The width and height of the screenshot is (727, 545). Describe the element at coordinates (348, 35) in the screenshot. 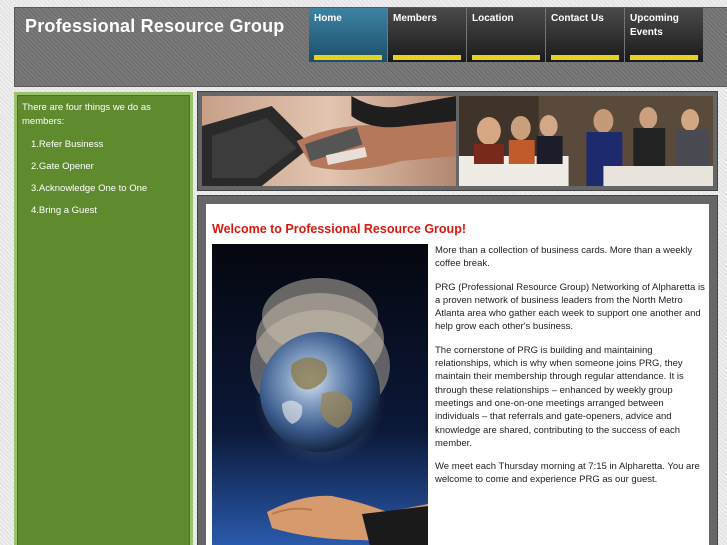

I see `nav-home: Home` at that location.